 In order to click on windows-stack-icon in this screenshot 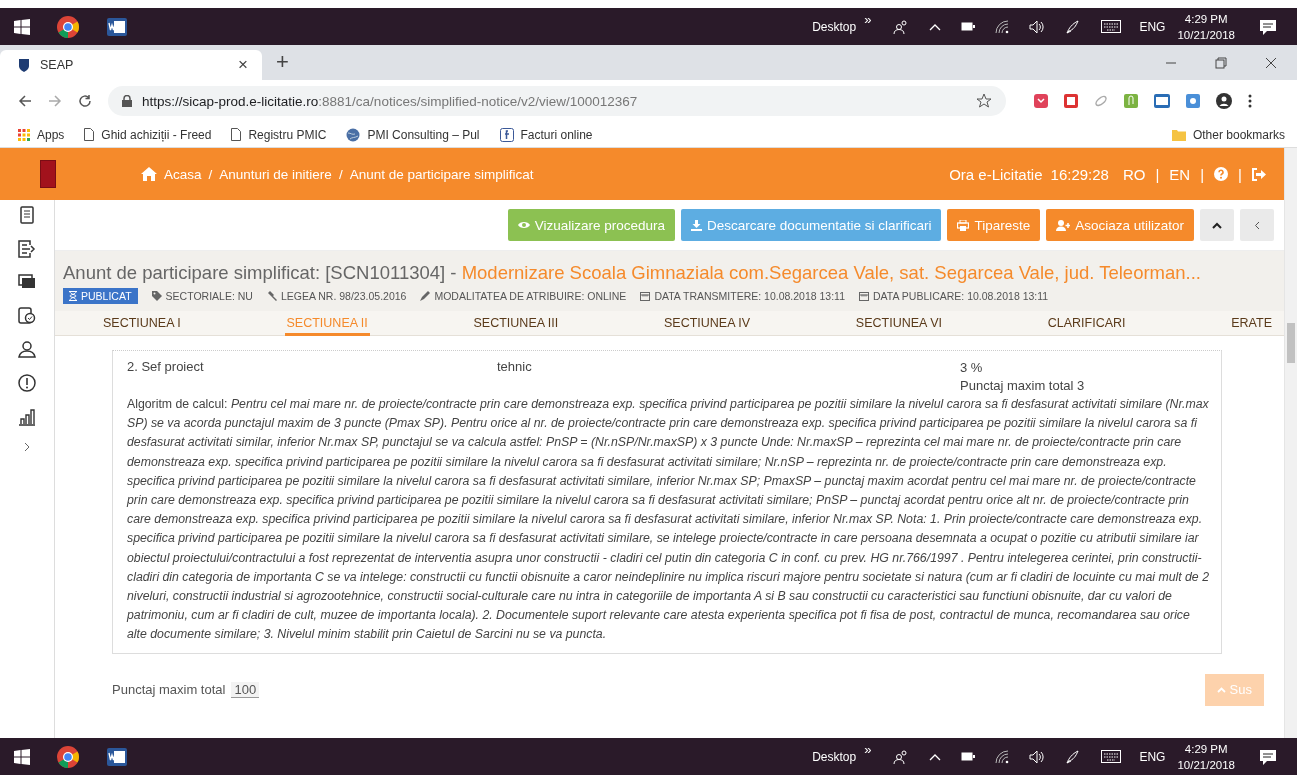, I will do `click(27, 282)`.